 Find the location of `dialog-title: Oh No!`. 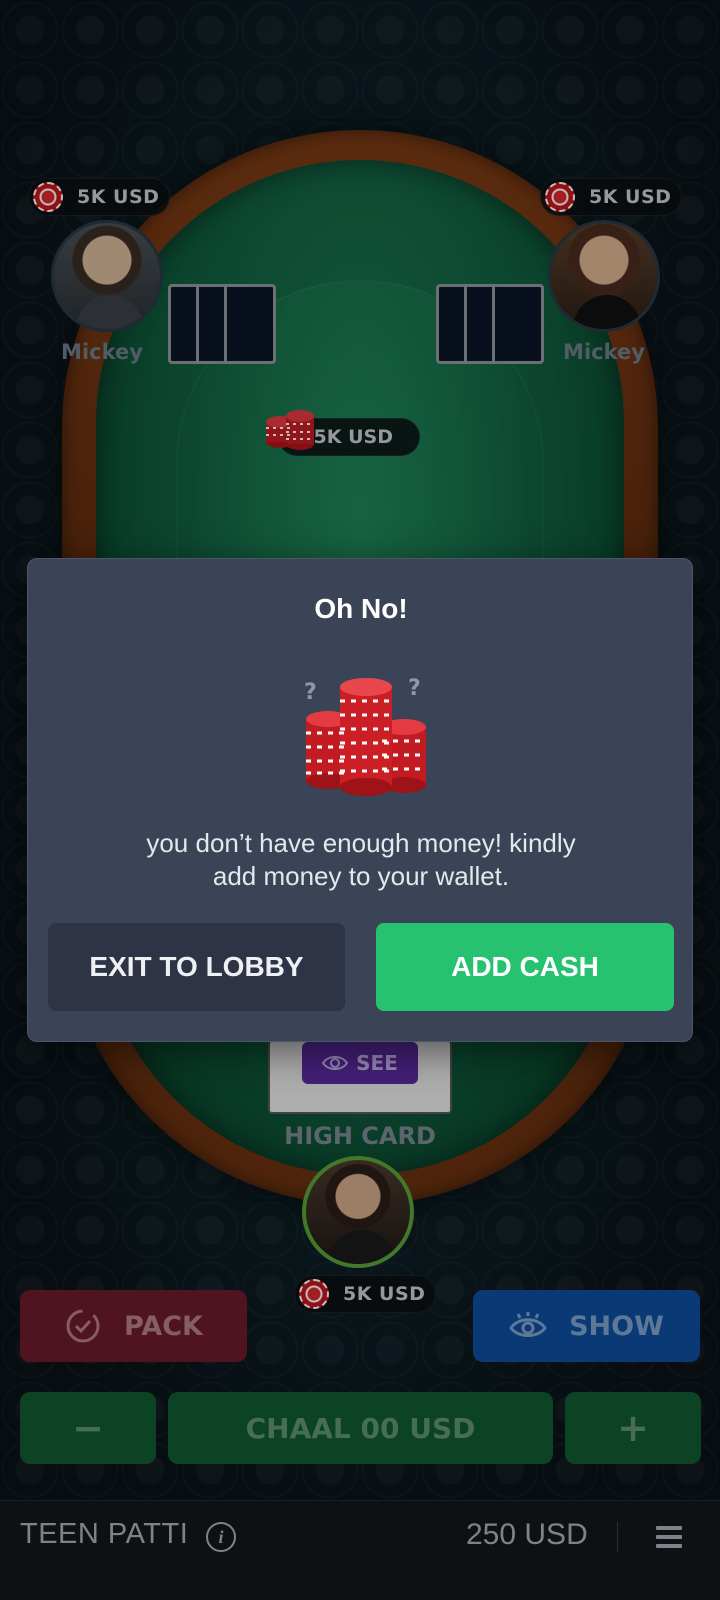

dialog-title: Oh No! is located at coordinates (361, 608).